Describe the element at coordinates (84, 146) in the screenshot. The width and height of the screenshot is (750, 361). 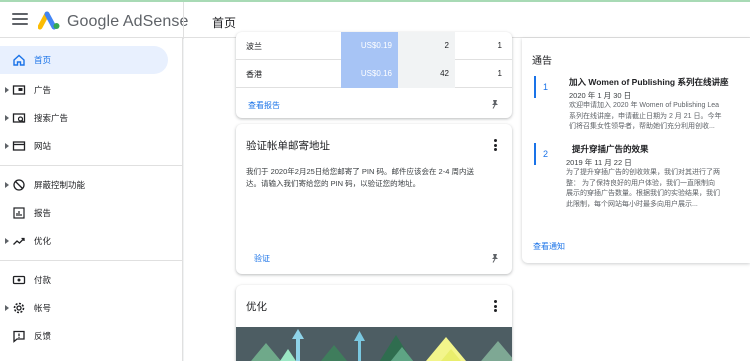
I see `sidebar-item-sites: 网站` at that location.